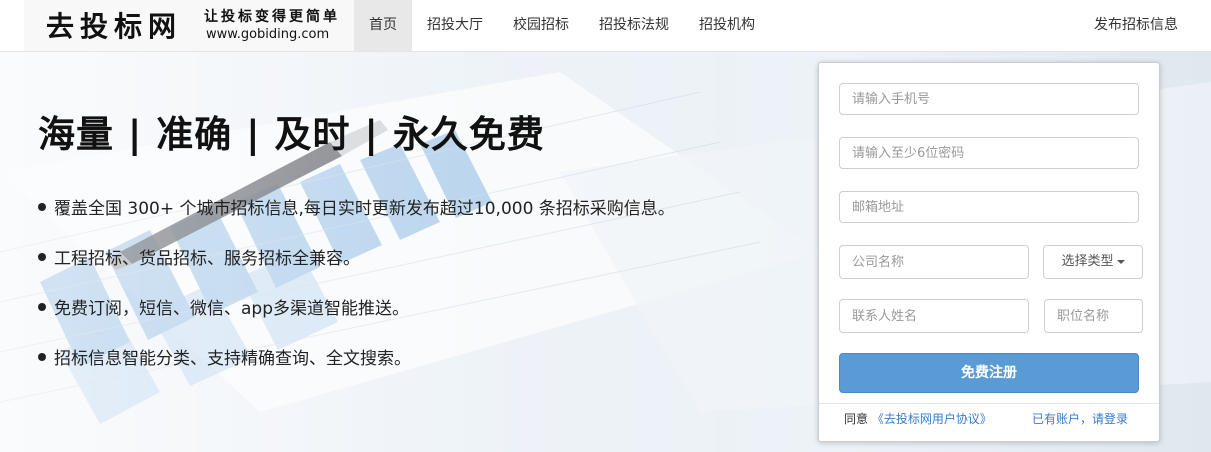 This screenshot has width=1211, height=452. I want to click on main-nav: 首页 招投大厅 校园招标 招投标法规 招投机构, so click(562, 25).